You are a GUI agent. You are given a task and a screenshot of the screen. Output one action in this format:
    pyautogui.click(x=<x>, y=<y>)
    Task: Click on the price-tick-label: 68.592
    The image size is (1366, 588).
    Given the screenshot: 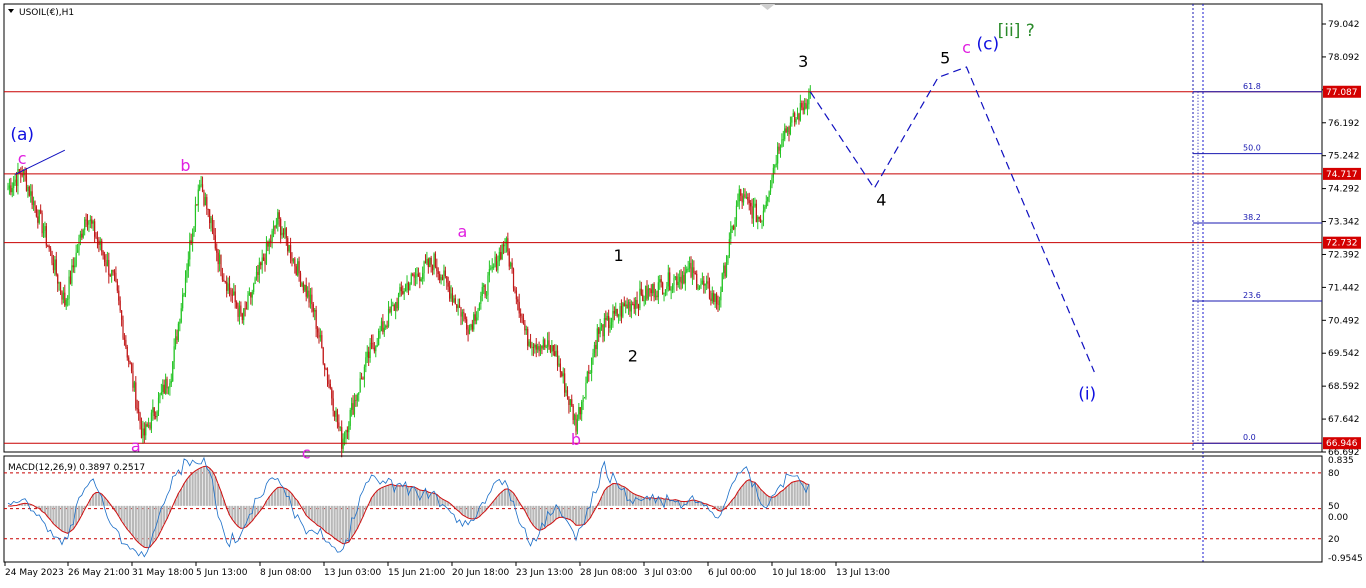 What is the action you would take?
    pyautogui.click(x=1344, y=387)
    